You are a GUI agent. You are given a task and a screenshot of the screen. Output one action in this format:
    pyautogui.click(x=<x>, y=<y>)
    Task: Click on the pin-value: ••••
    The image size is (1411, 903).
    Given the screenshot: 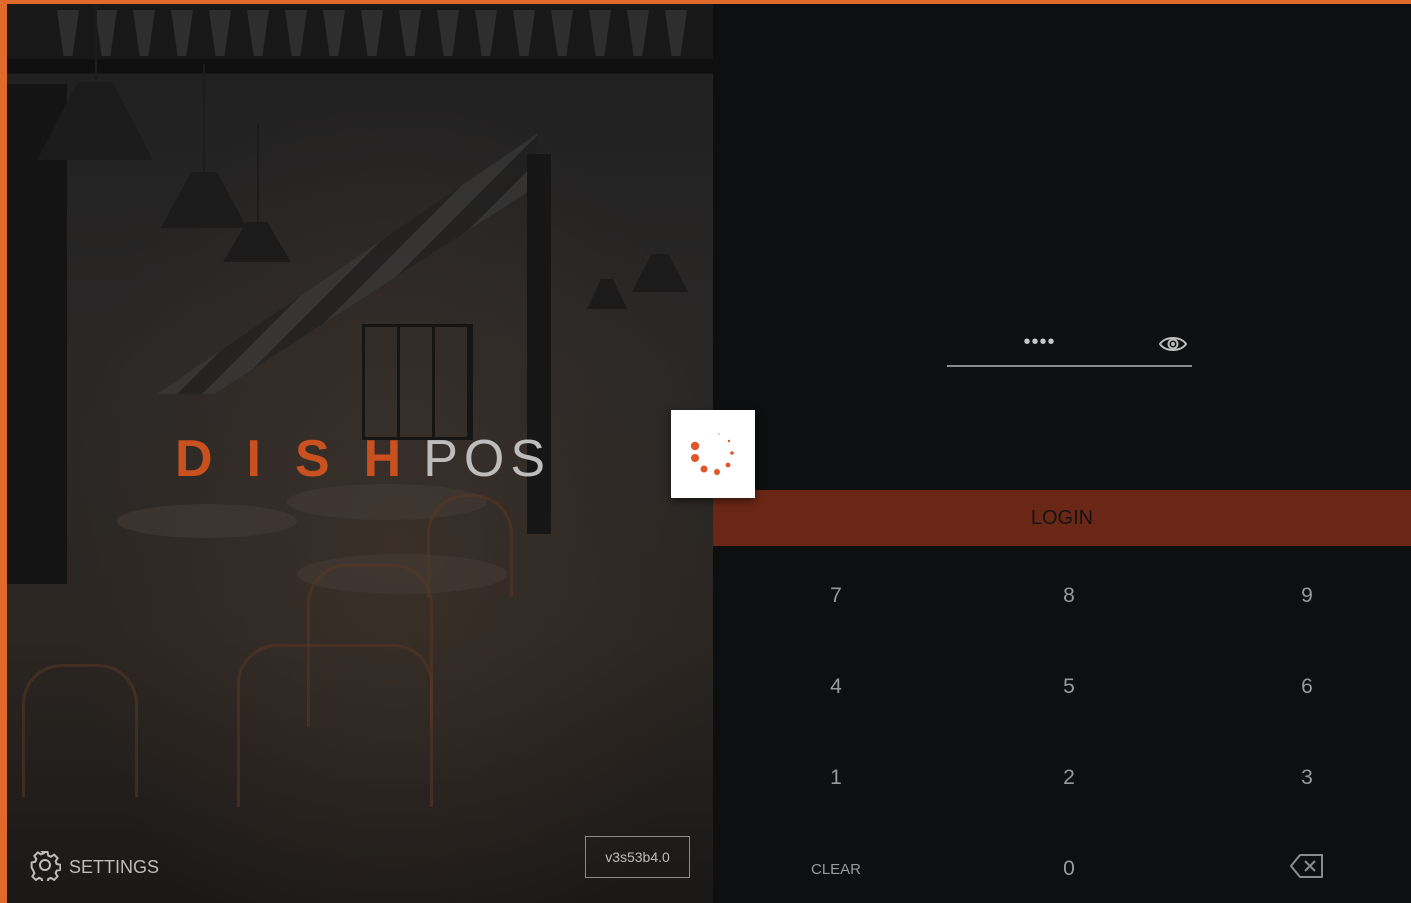 What is the action you would take?
    pyautogui.click(x=1039, y=342)
    